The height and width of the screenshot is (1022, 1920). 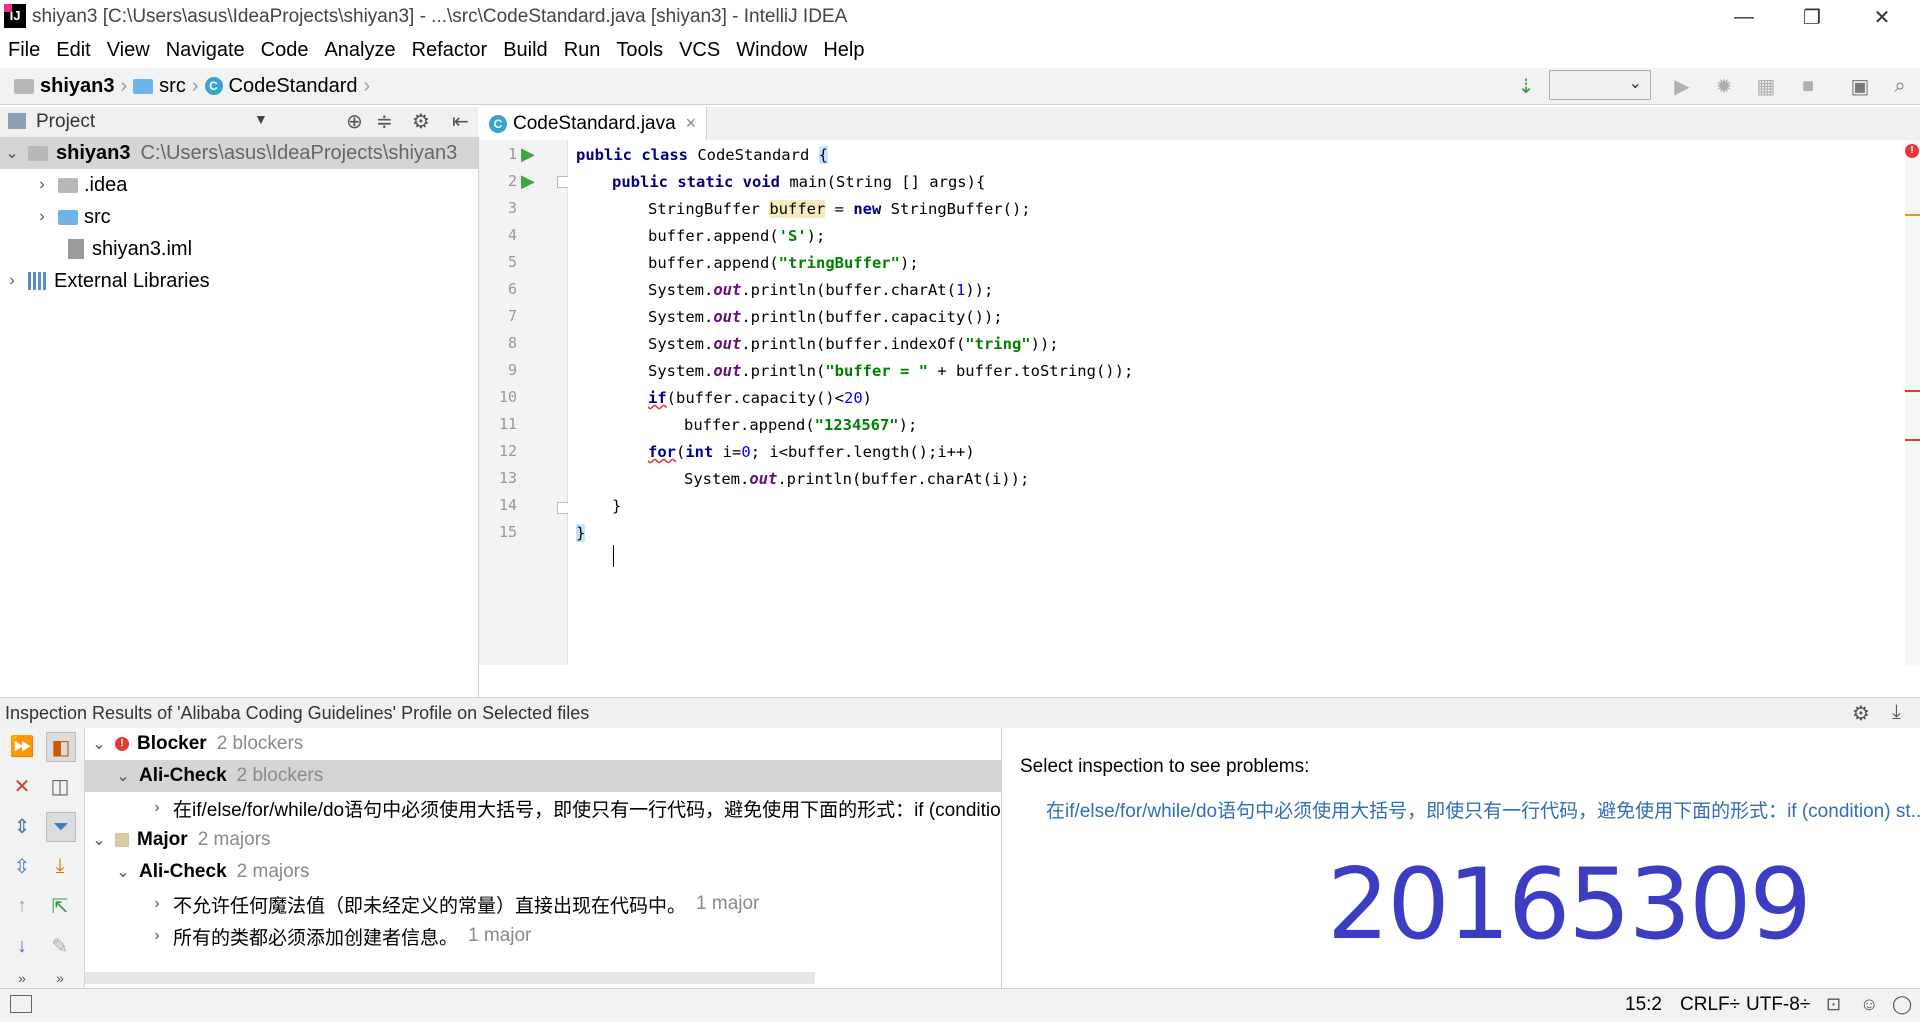 What do you see at coordinates (22, 866) in the screenshot?
I see `collapse-all-icon: ⇳` at bounding box center [22, 866].